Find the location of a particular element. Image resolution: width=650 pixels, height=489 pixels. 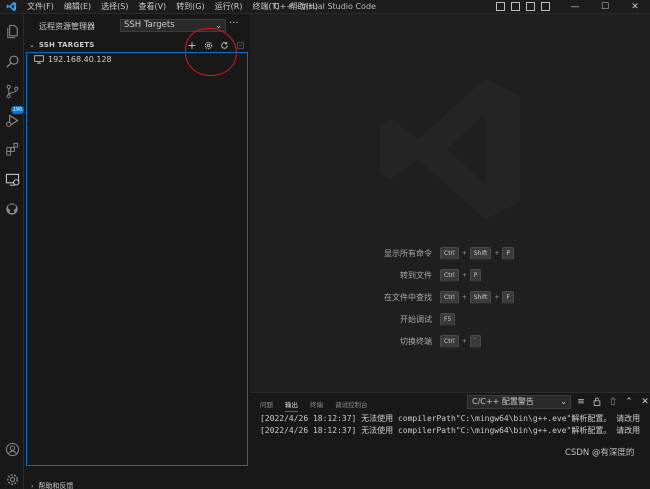

layout-controls is located at coordinates (523, 6).